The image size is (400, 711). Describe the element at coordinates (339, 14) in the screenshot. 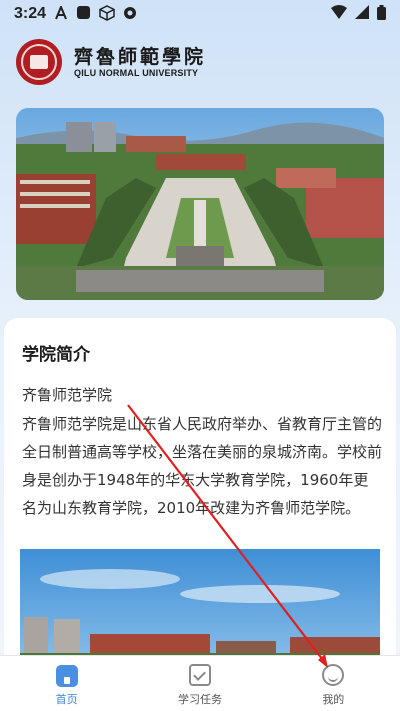

I see `wifi-icon` at that location.